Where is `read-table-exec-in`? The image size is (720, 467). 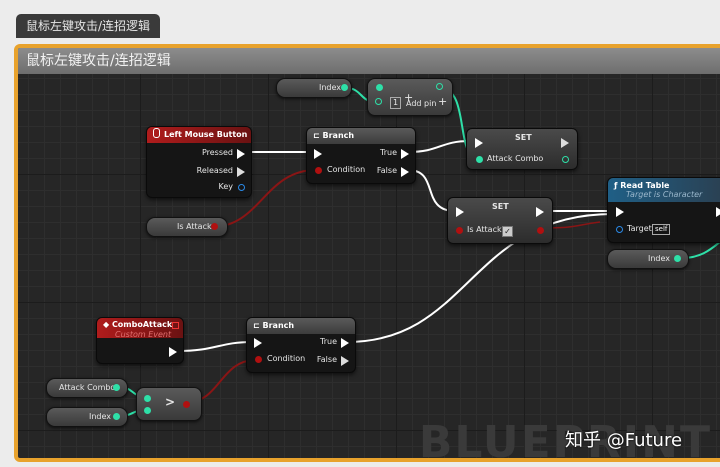 read-table-exec-in is located at coordinates (620, 212).